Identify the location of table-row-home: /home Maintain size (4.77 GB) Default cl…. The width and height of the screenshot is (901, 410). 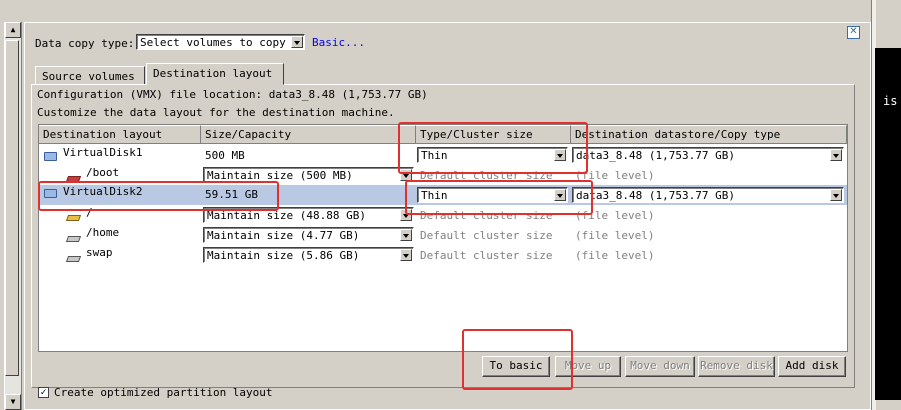
(443, 236).